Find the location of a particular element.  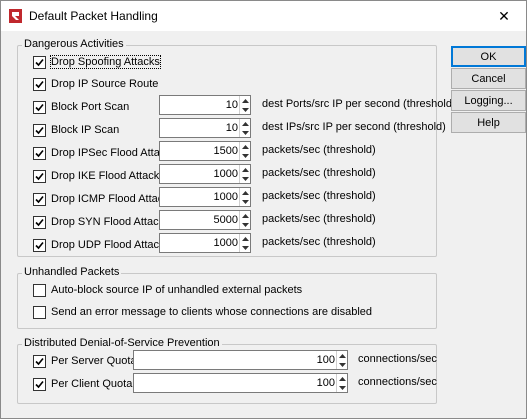

drop-syn-flood-row: Drop SYN Flood Attack is located at coordinates (99, 223).